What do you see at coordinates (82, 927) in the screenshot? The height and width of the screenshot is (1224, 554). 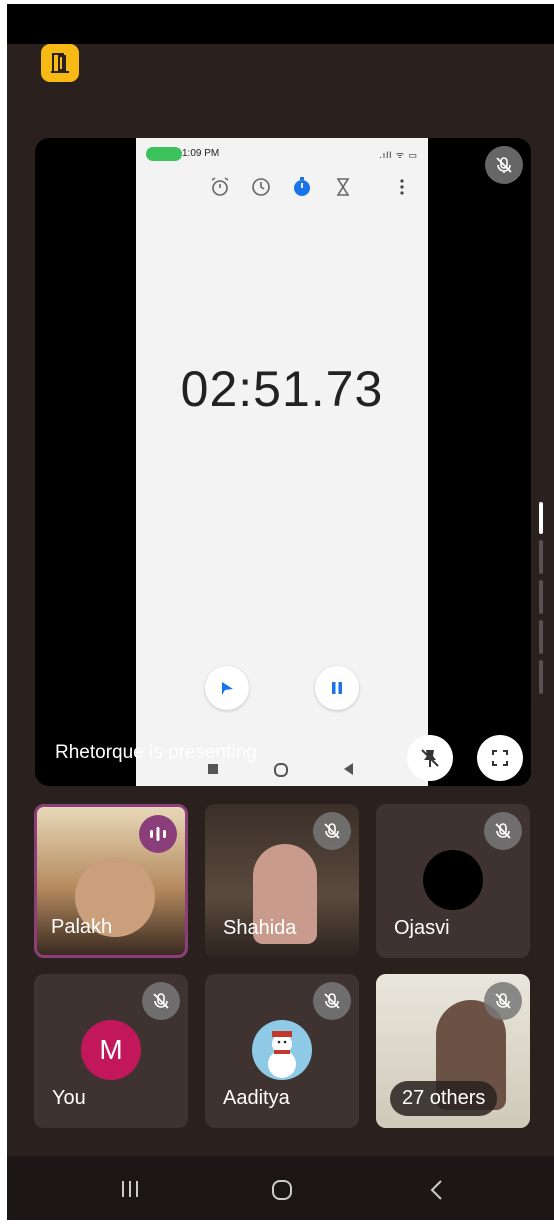 I see `participant-name: Palakh` at bounding box center [82, 927].